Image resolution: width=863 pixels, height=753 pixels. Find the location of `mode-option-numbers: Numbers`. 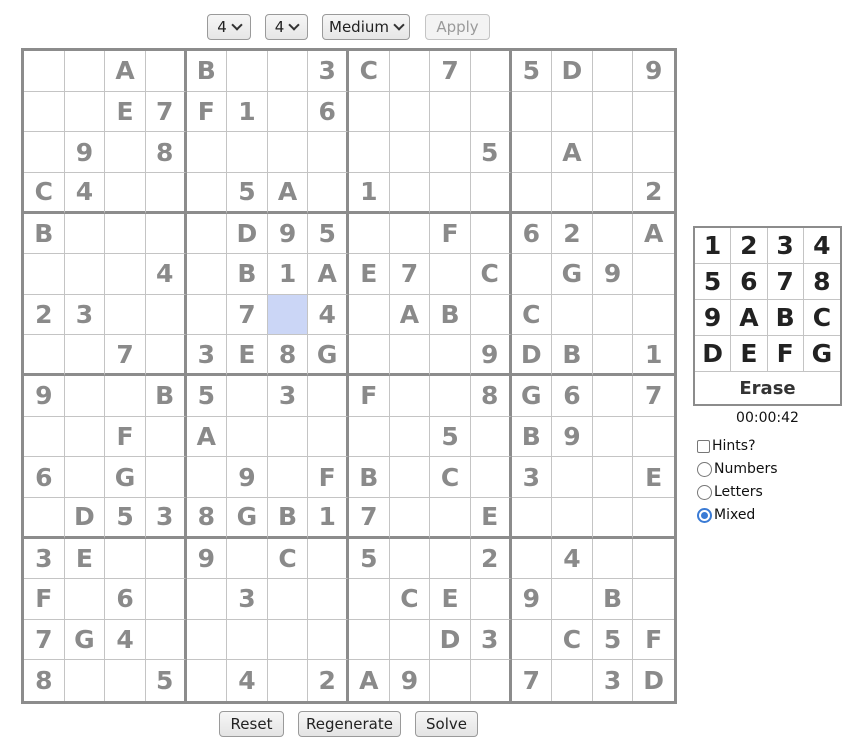

mode-option-numbers: Numbers is located at coordinates (737, 469).